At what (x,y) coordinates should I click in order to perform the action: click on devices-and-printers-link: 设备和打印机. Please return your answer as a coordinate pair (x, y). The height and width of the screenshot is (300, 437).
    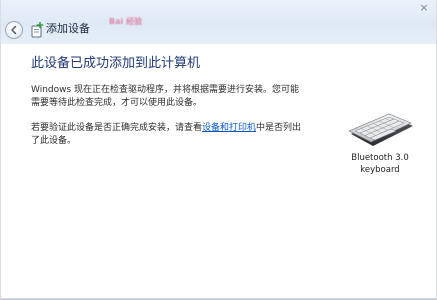
    Looking at the image, I should click on (229, 128).